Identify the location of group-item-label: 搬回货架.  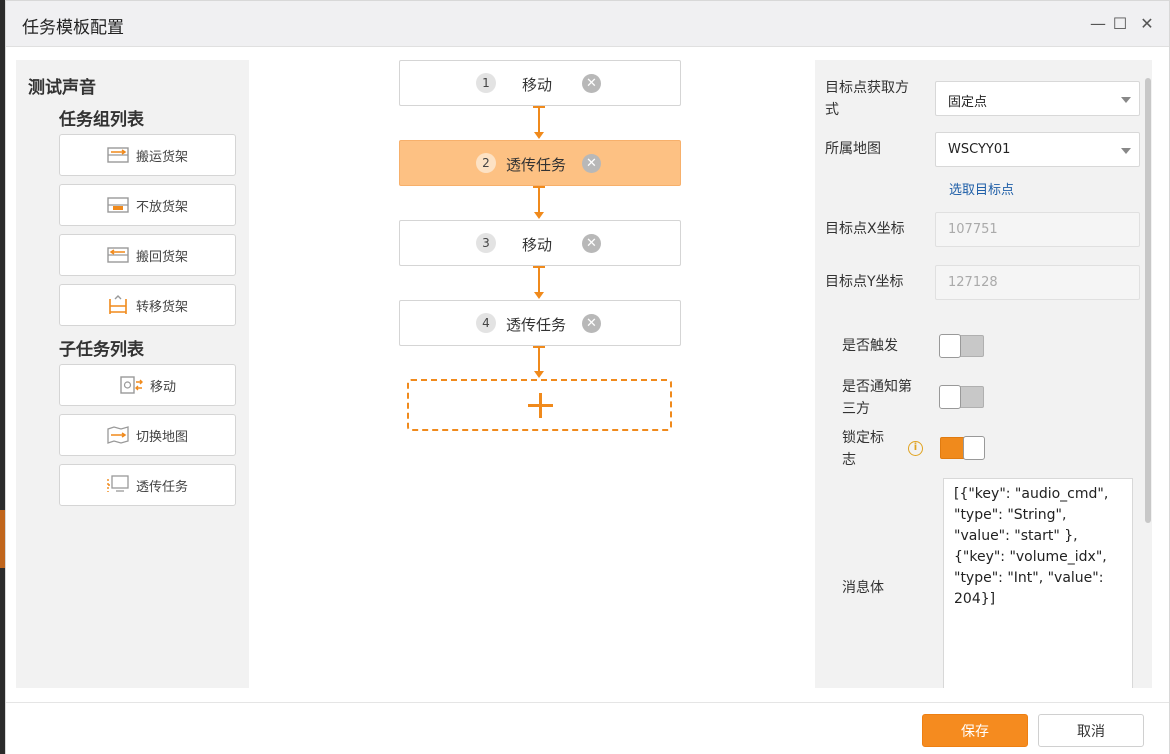
(162, 257).